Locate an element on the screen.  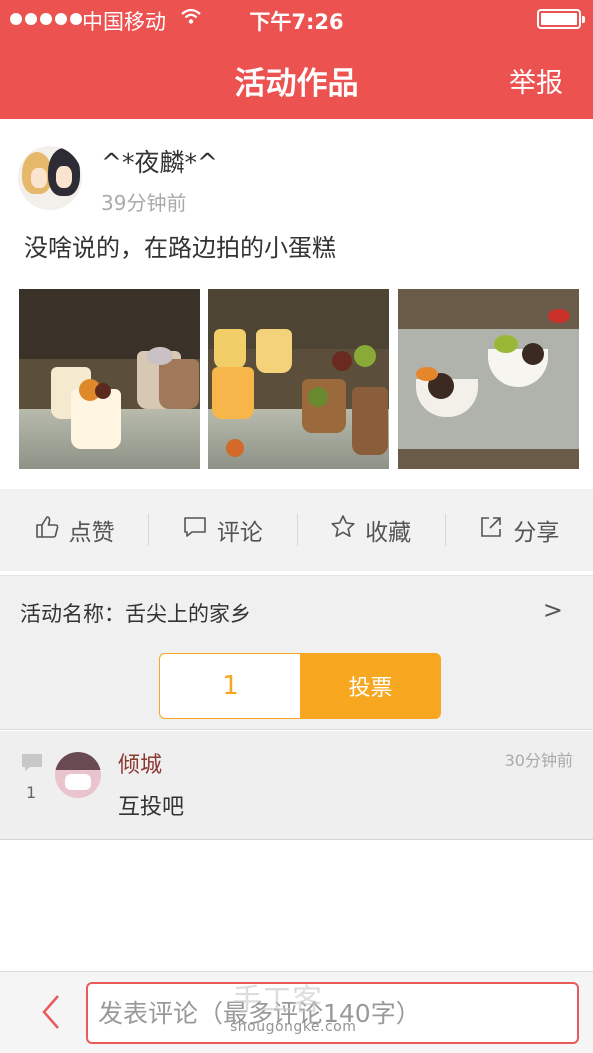
post-time: 39分钟前 is located at coordinates (144, 203).